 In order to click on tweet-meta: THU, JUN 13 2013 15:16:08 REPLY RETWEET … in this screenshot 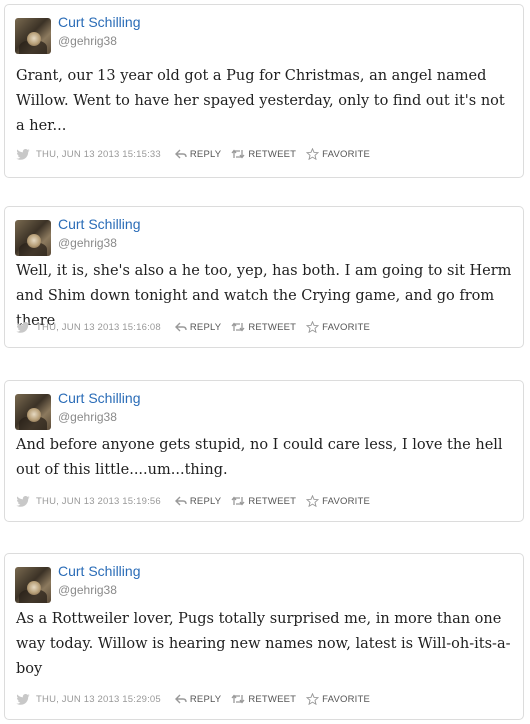, I will do `click(193, 327)`.